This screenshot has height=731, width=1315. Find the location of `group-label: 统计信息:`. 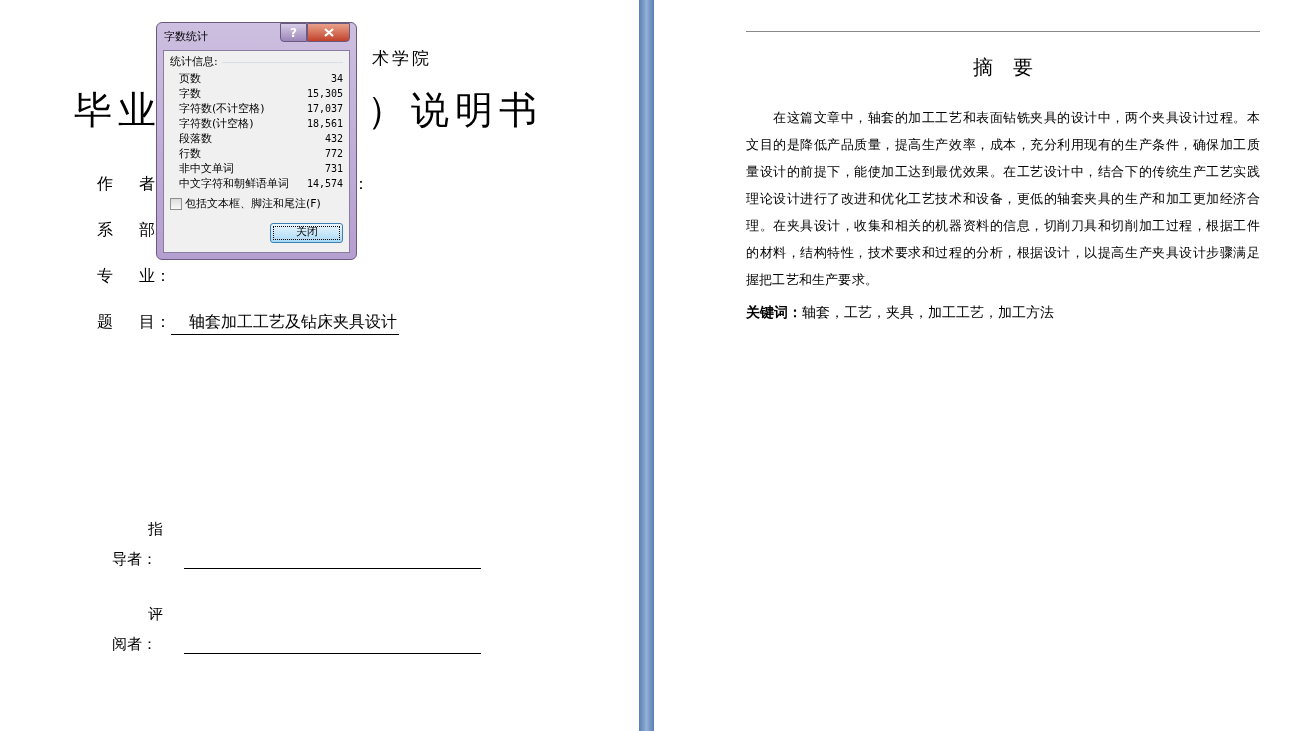

group-label: 统计信息: is located at coordinates (194, 62).